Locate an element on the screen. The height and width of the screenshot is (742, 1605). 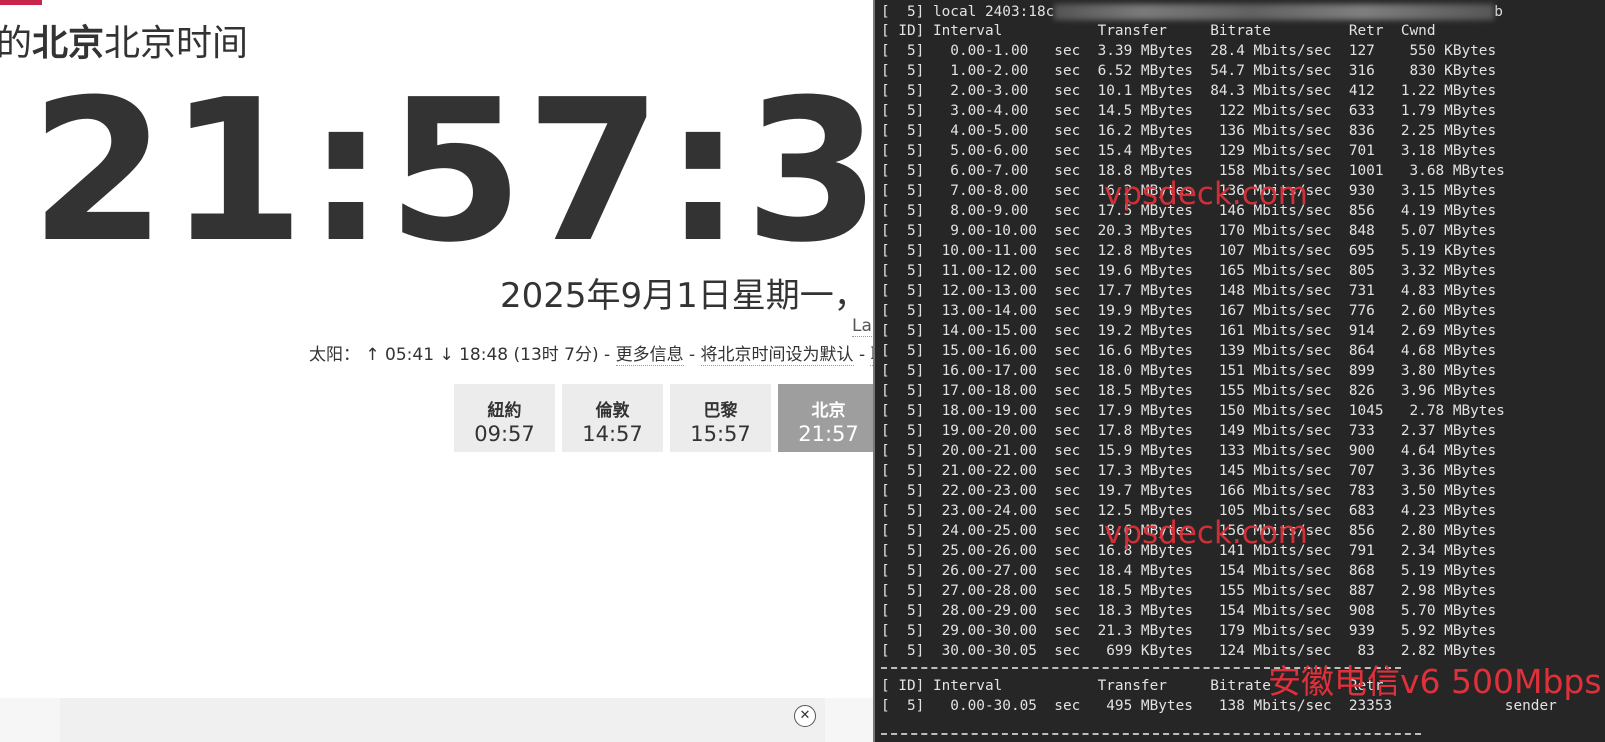
set-default-link: 将北京时间设为默认 is located at coordinates (777, 355).